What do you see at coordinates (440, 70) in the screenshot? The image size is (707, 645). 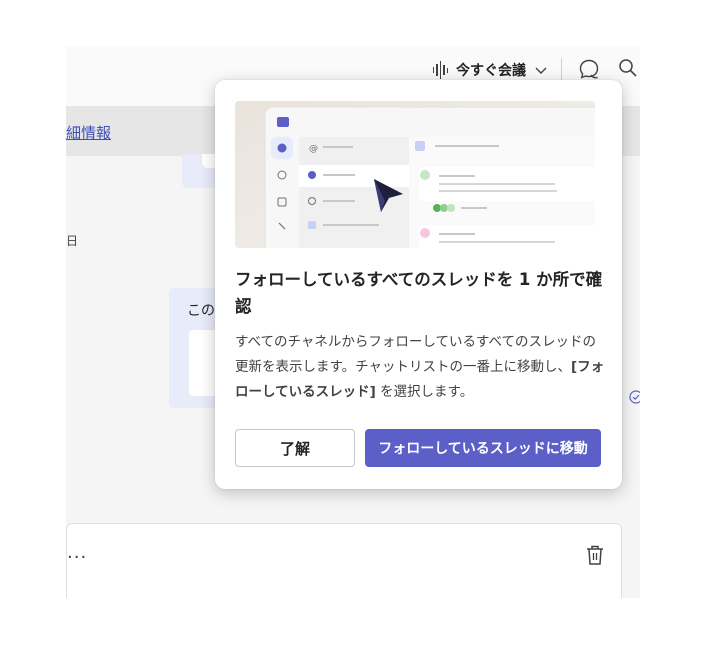 I see `meet-now-icon` at bounding box center [440, 70].